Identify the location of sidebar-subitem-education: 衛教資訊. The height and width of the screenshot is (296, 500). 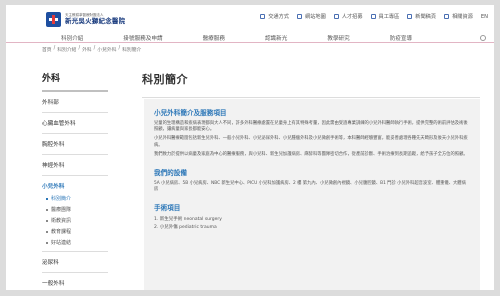
(75, 220).